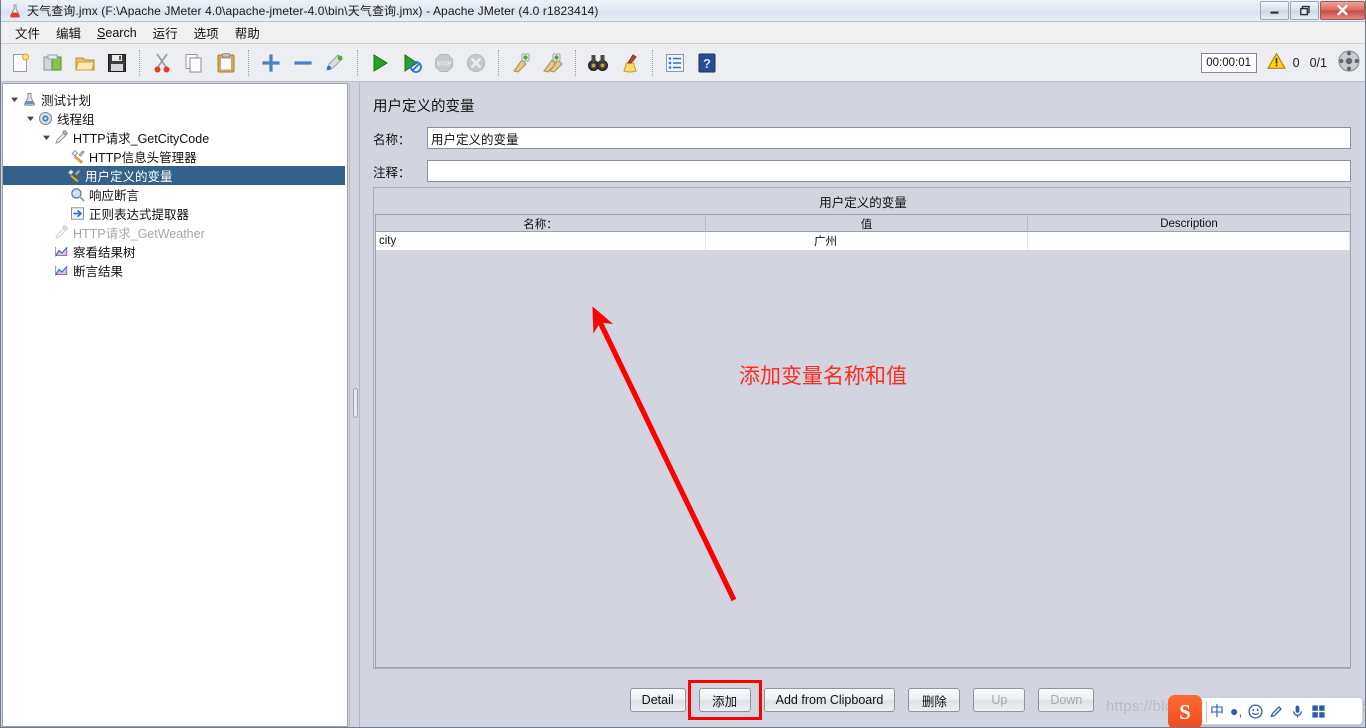 Image resolution: width=1366 pixels, height=728 pixels. Describe the element at coordinates (247, 32) in the screenshot. I see `menu-help: 帮助` at that location.